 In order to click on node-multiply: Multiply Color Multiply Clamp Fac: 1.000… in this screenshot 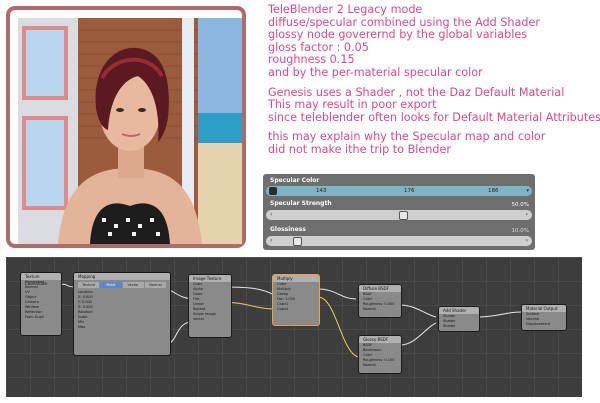, I will do `click(296, 300)`.